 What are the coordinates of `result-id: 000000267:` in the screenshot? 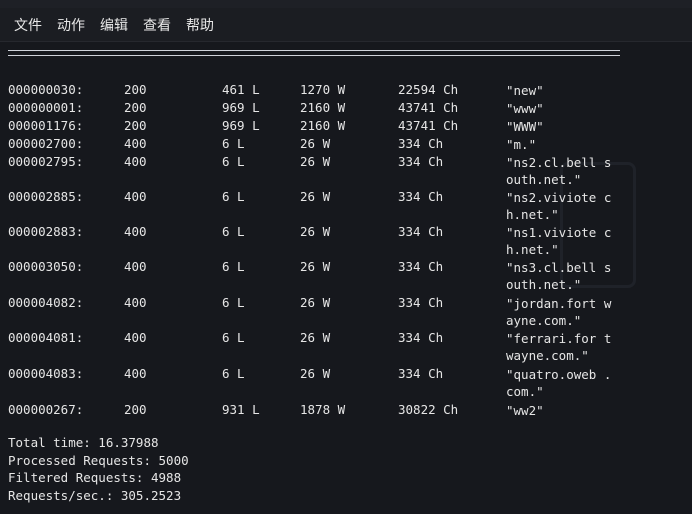 It's located at (46, 409).